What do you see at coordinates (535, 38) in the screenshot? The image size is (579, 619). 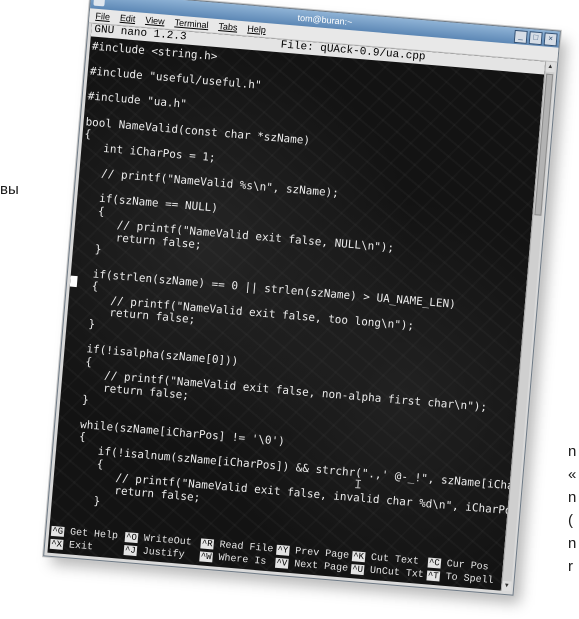 I see `maximize-button: □` at bounding box center [535, 38].